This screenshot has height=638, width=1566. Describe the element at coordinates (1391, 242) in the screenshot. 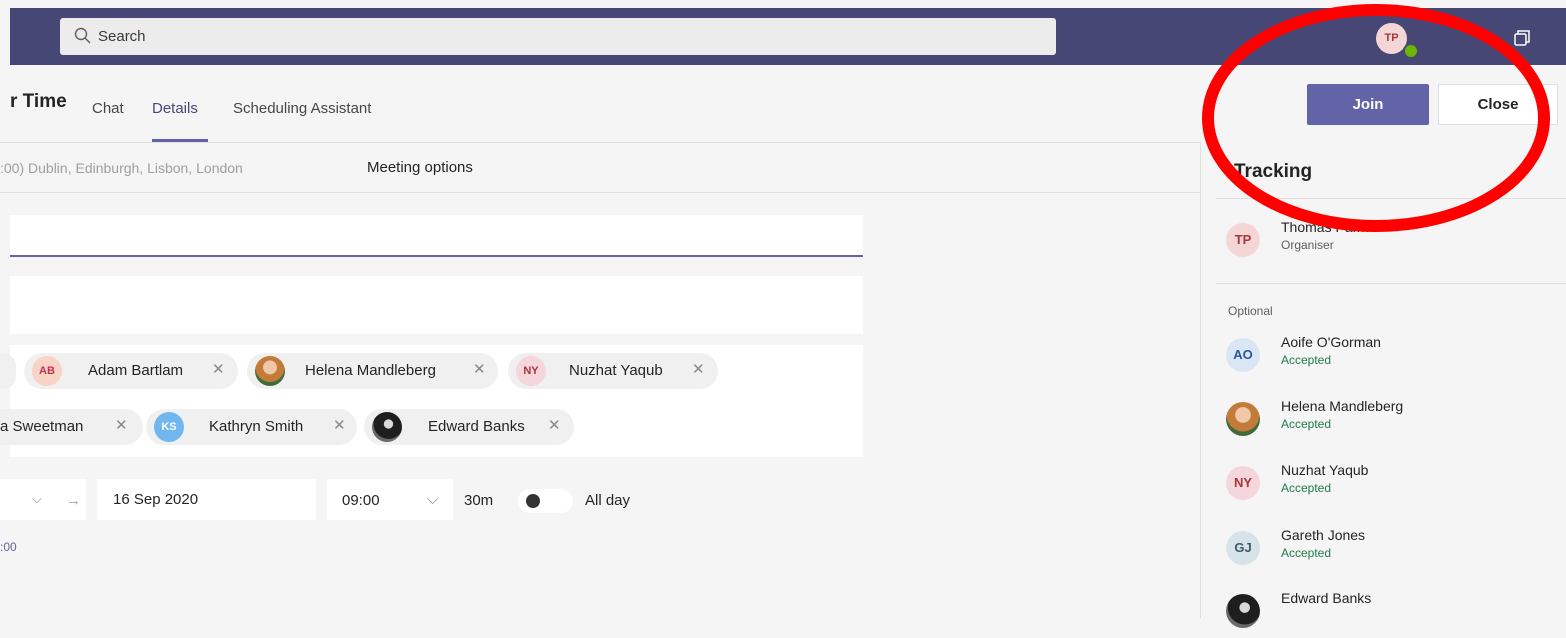

I see `organiser-row: TP Thomas Pal… Organiser` at that location.